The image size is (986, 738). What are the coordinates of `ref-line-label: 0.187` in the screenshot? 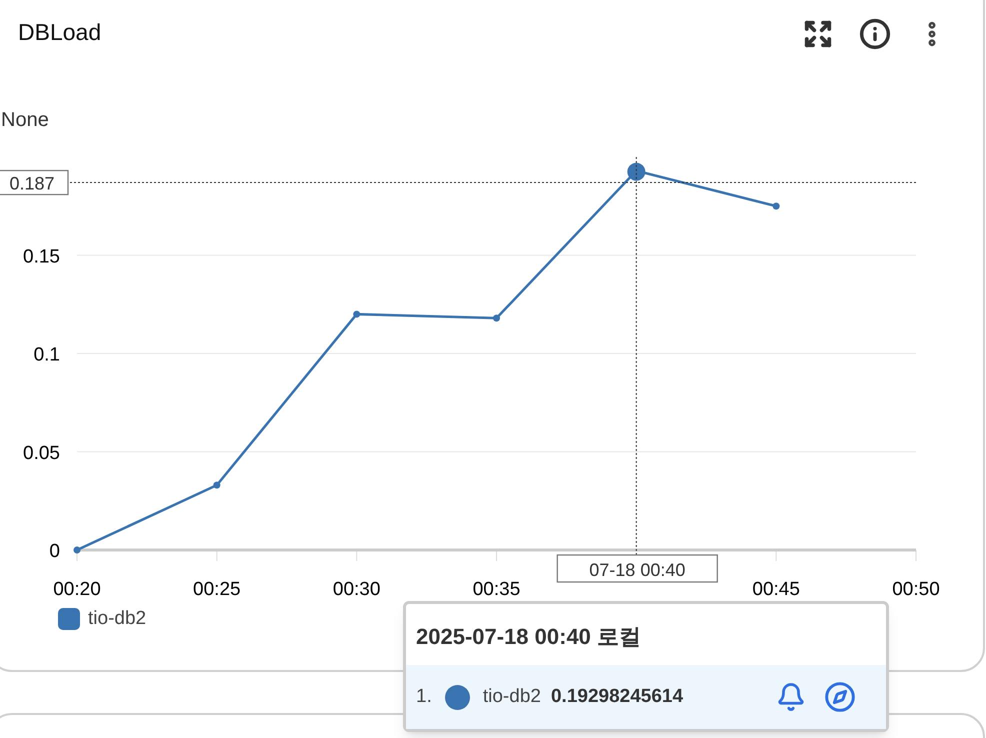 It's located at (32, 184).